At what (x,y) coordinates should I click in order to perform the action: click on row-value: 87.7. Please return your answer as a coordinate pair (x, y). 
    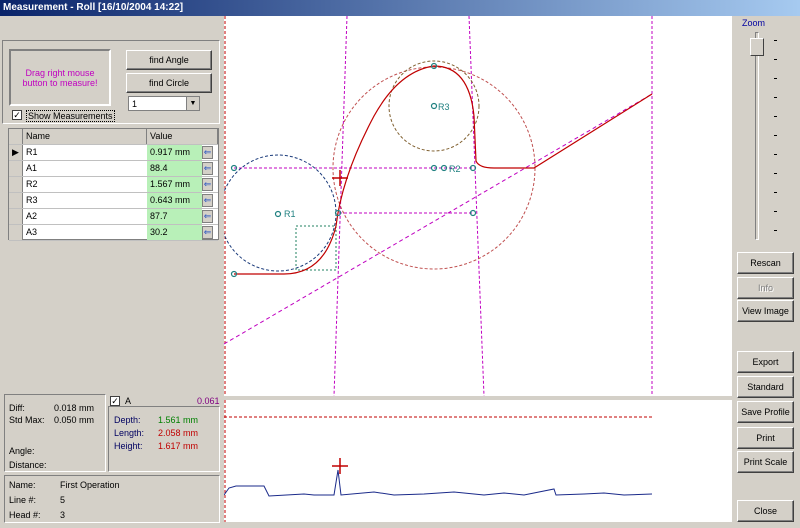
    Looking at the image, I should click on (174, 216).